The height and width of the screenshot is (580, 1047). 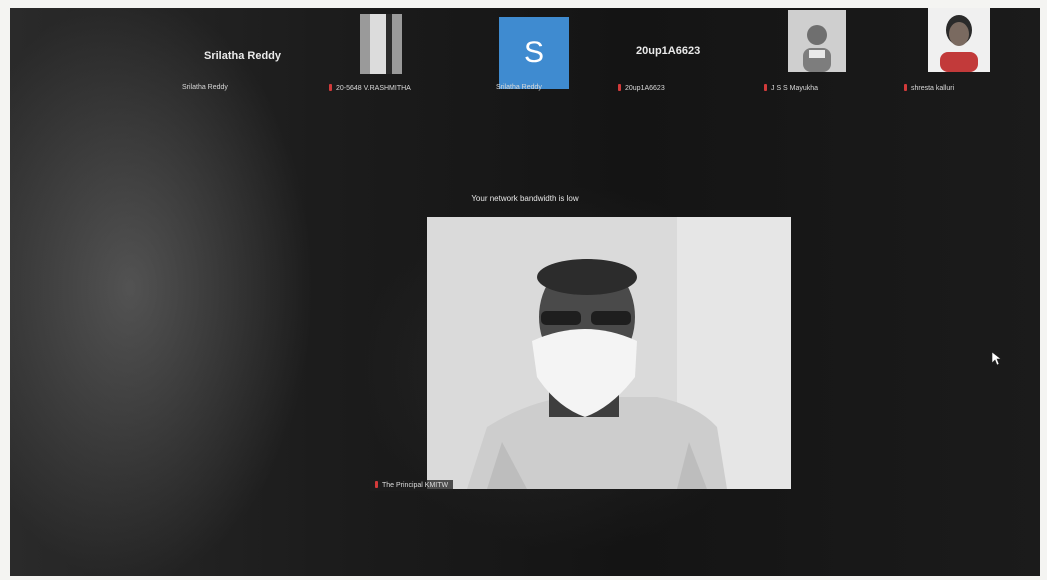 I want to click on participant-name-label: J S S Mayukha, so click(x=791, y=88).